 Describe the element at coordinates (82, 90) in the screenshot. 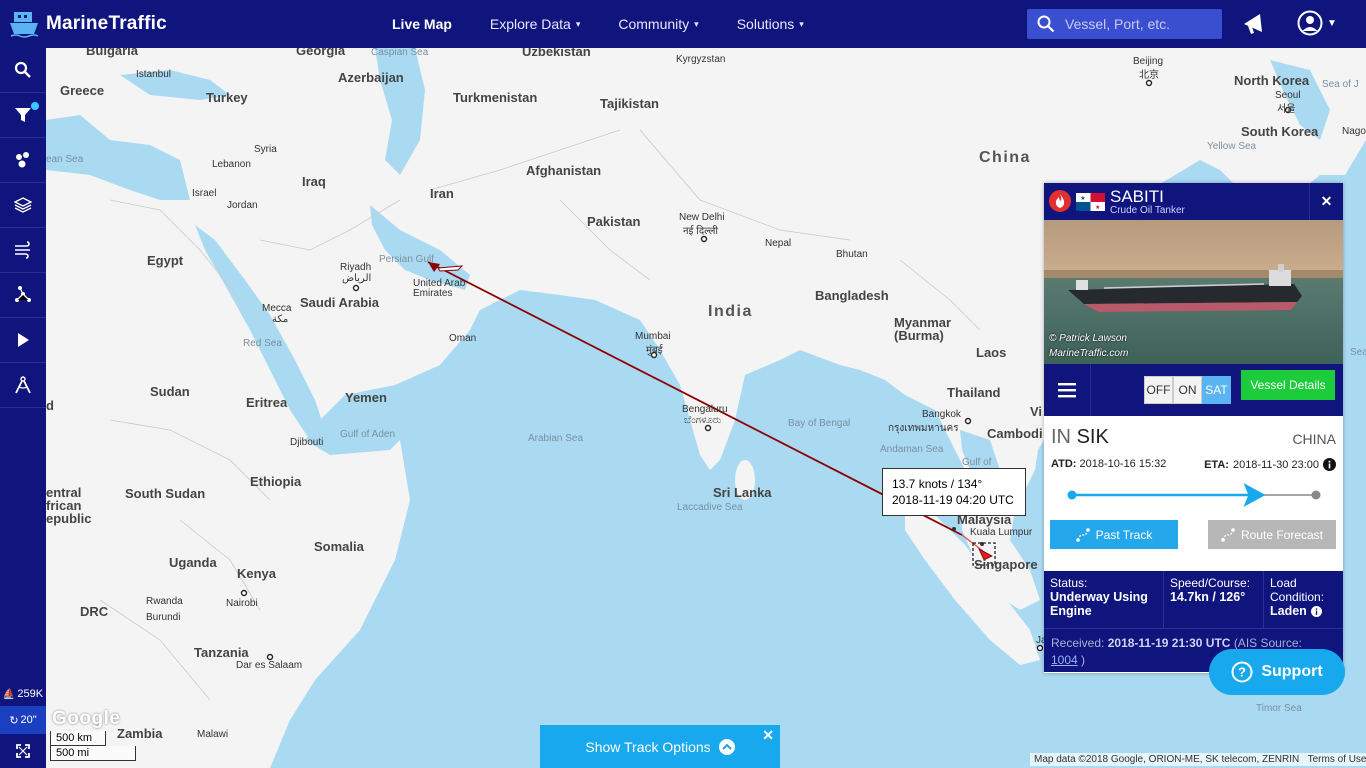

I see `map-label: Greece` at that location.